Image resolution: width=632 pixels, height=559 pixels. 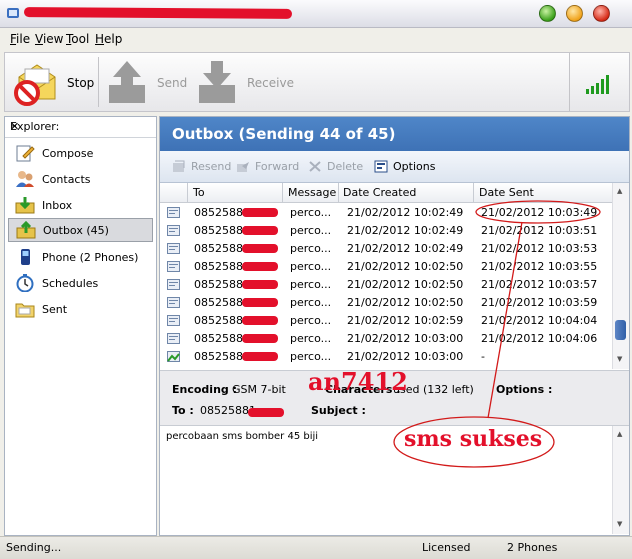 What do you see at coordinates (538, 212) in the screenshot?
I see `highlight-ellipse` at bounding box center [538, 212].